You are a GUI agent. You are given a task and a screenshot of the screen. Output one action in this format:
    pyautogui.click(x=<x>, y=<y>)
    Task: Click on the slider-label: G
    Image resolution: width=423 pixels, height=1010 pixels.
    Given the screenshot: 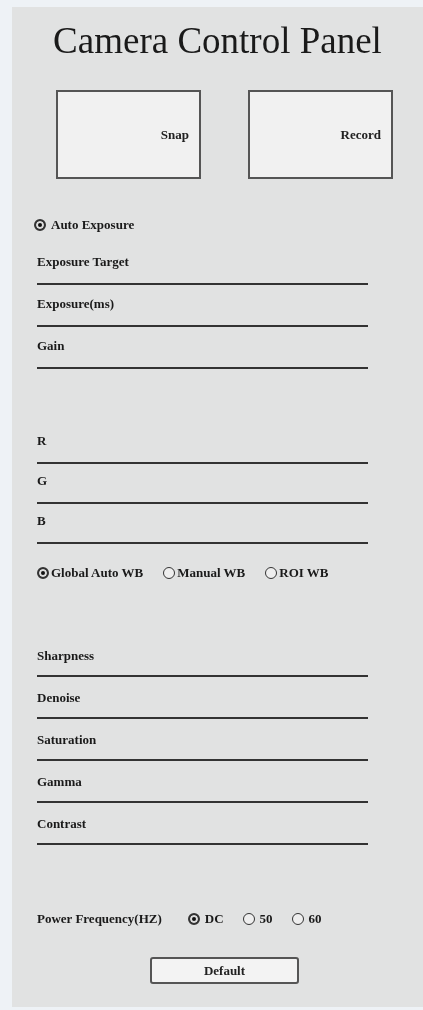 What is the action you would take?
    pyautogui.click(x=42, y=481)
    